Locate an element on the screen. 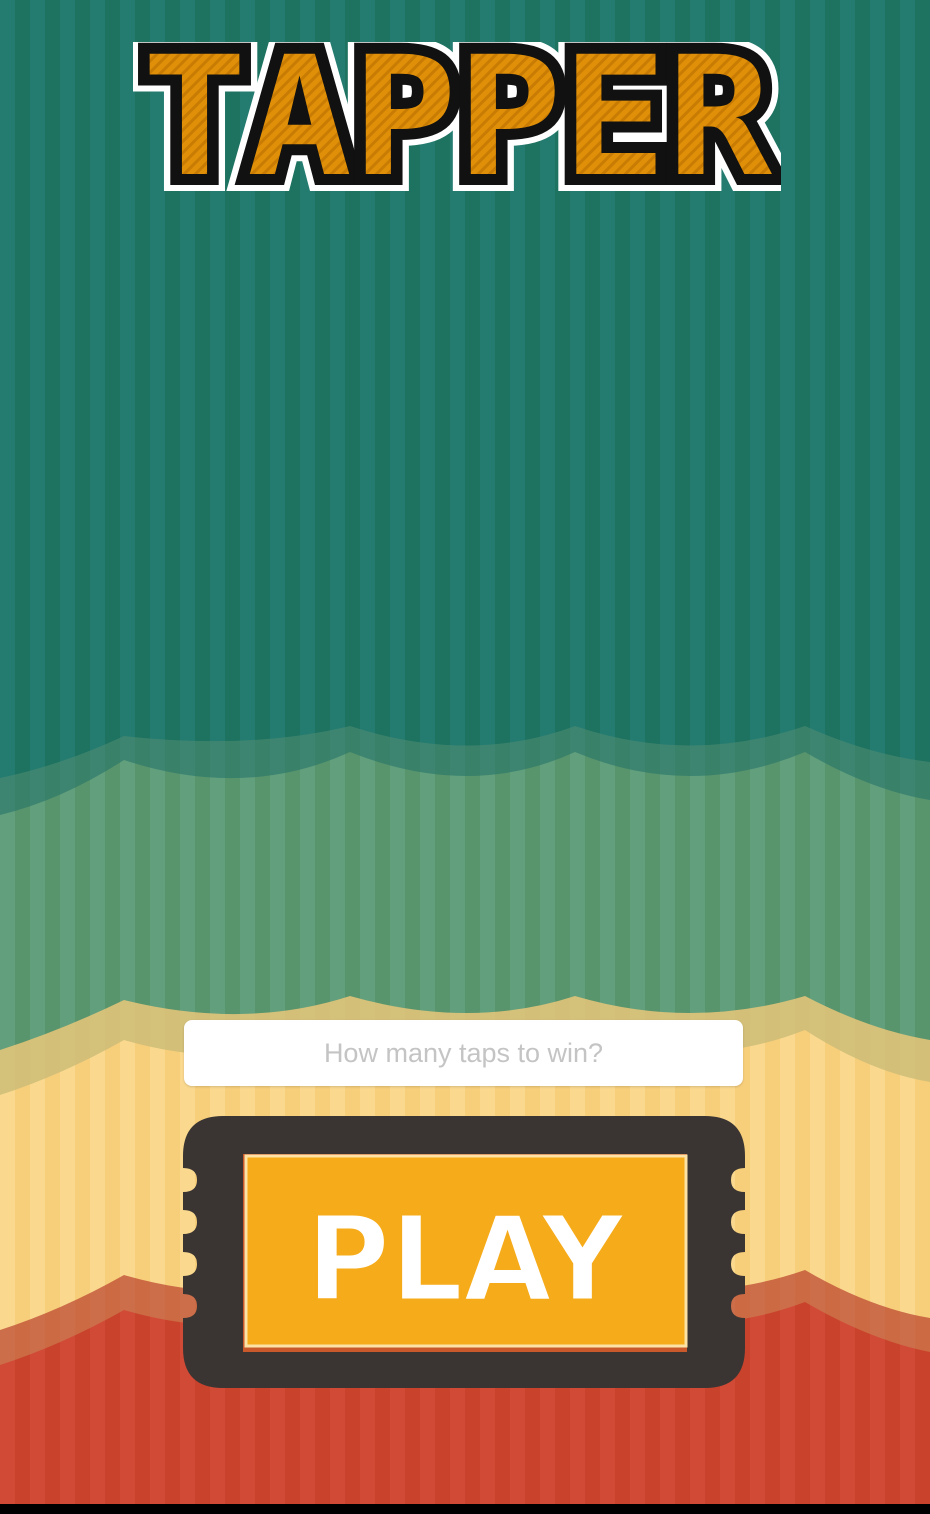  title-text: TAPPER is located at coordinates (457, 117).